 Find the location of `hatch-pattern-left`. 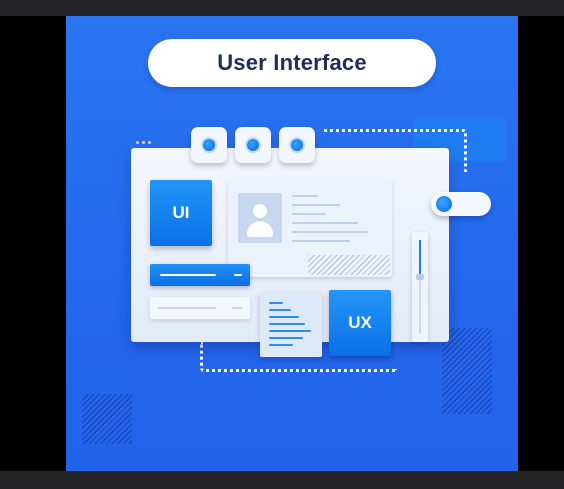

hatch-pattern-left is located at coordinates (107, 419).